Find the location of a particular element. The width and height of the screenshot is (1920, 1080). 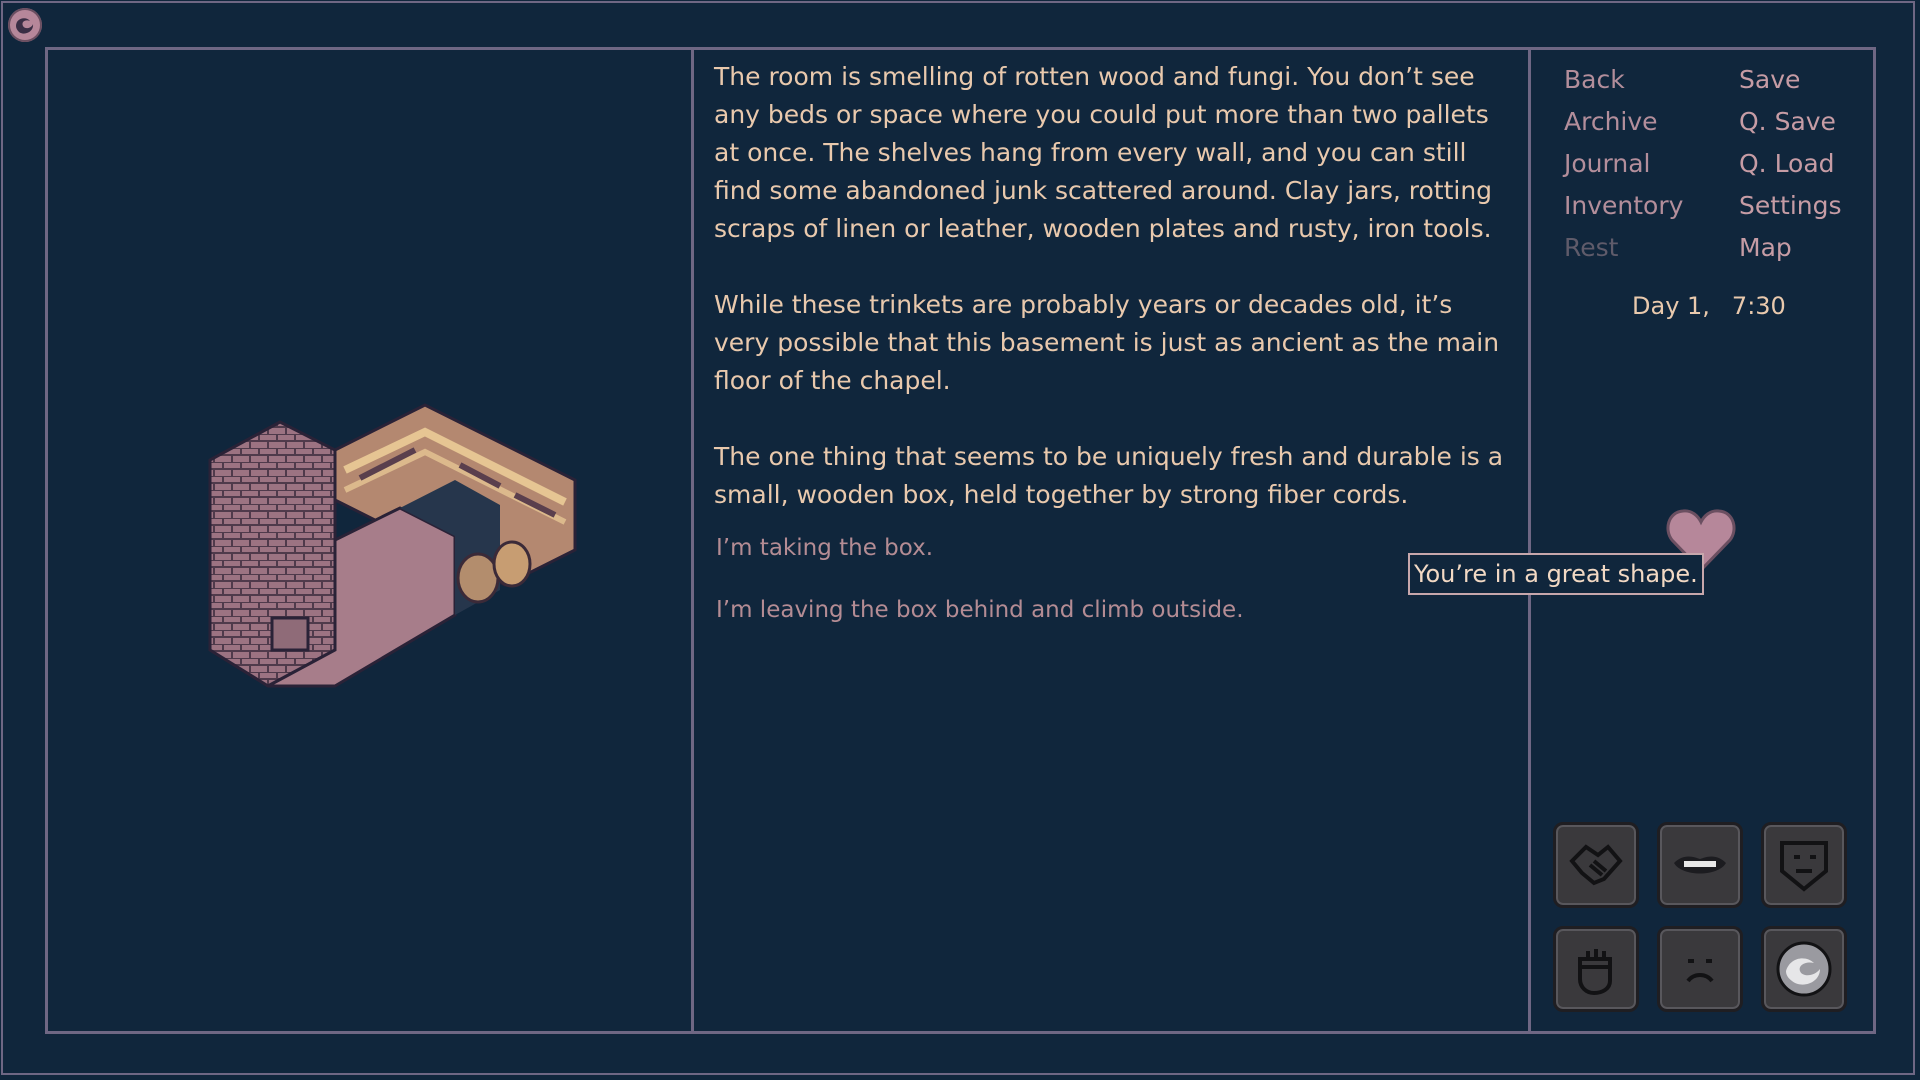

handshake-icon is located at coordinates (1596, 865).